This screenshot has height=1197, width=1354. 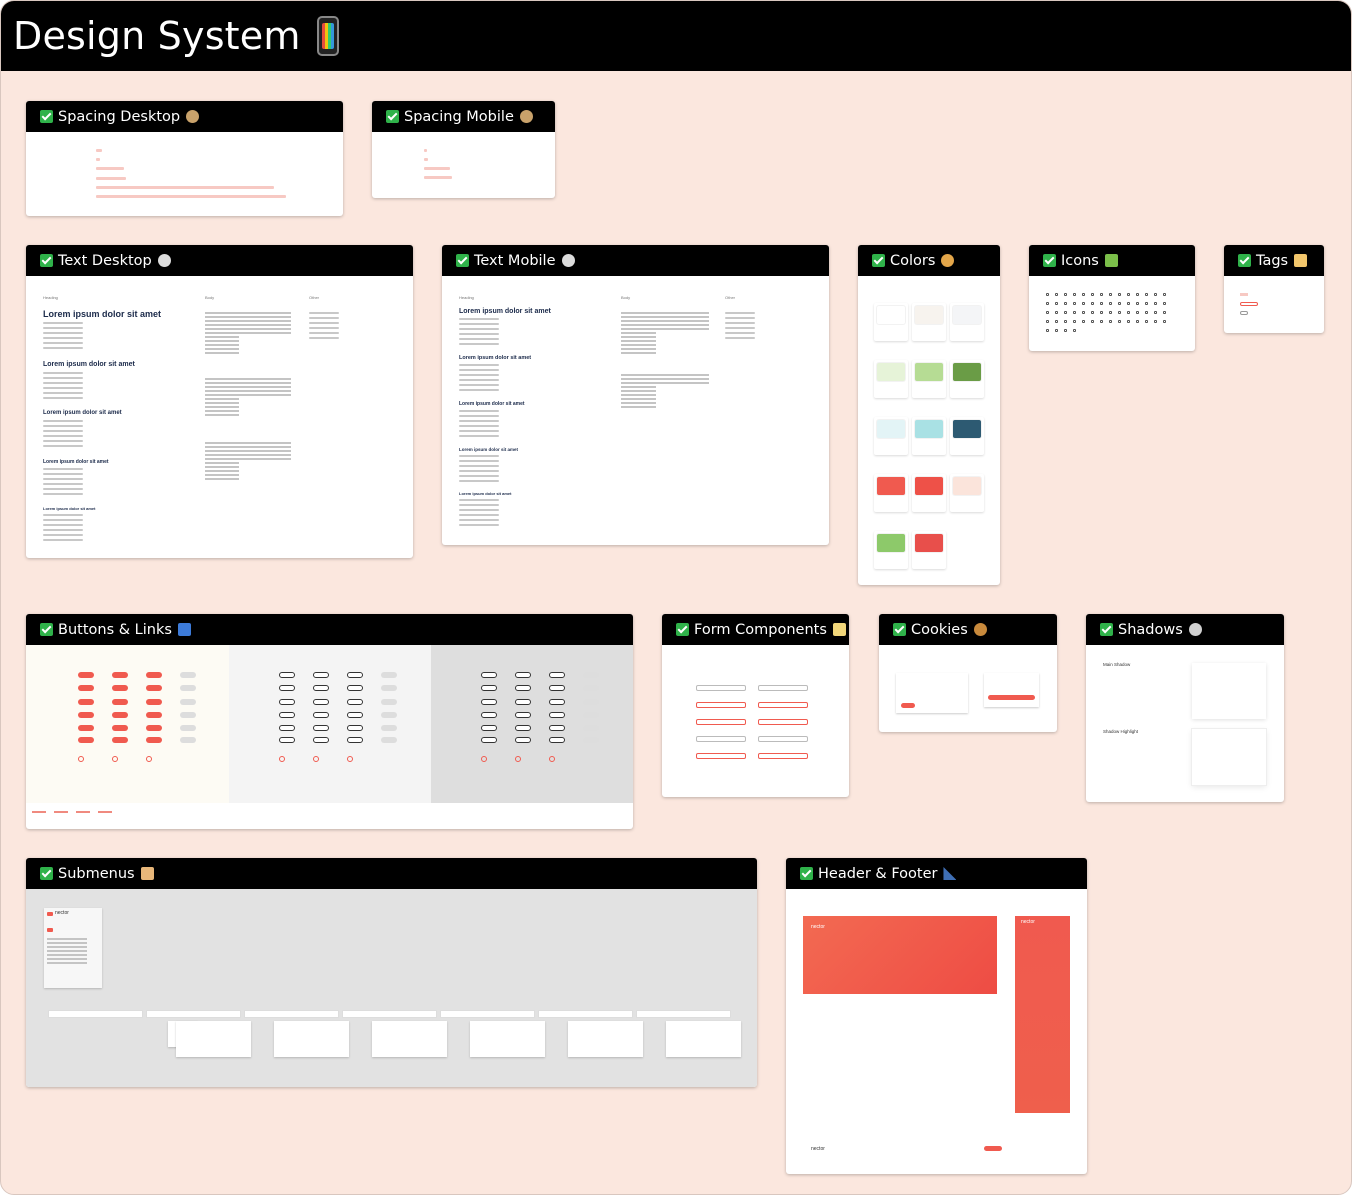 I want to click on card-header-footer: Header & Footer nector nector nector, so click(x=936, y=1016).